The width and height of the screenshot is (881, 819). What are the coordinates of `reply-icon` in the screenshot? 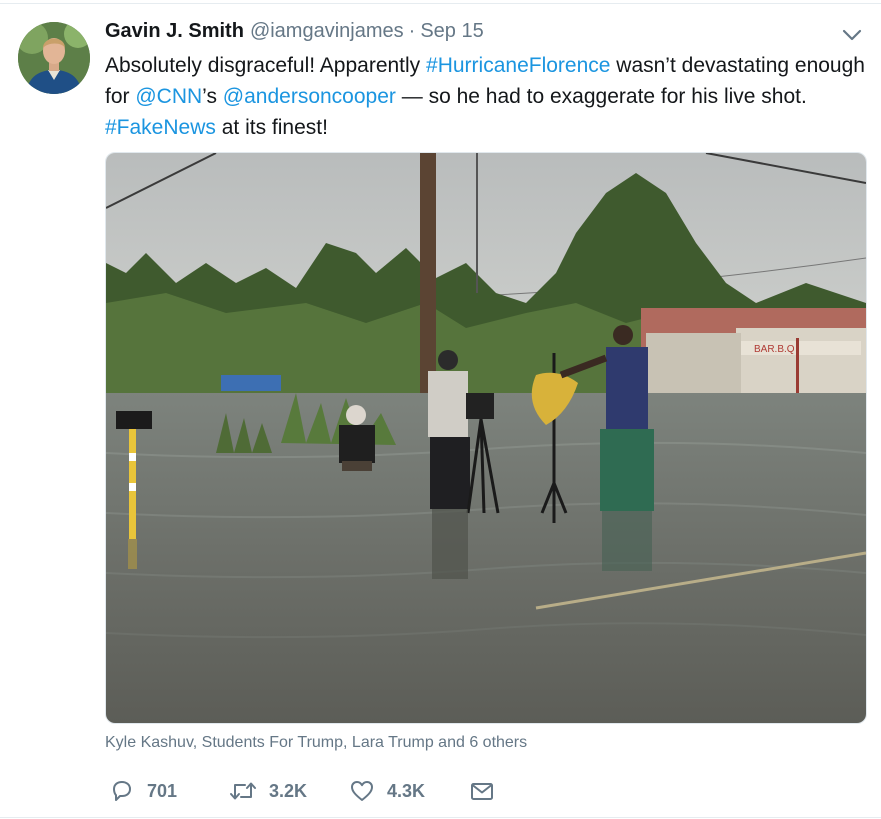 It's located at (122, 791).